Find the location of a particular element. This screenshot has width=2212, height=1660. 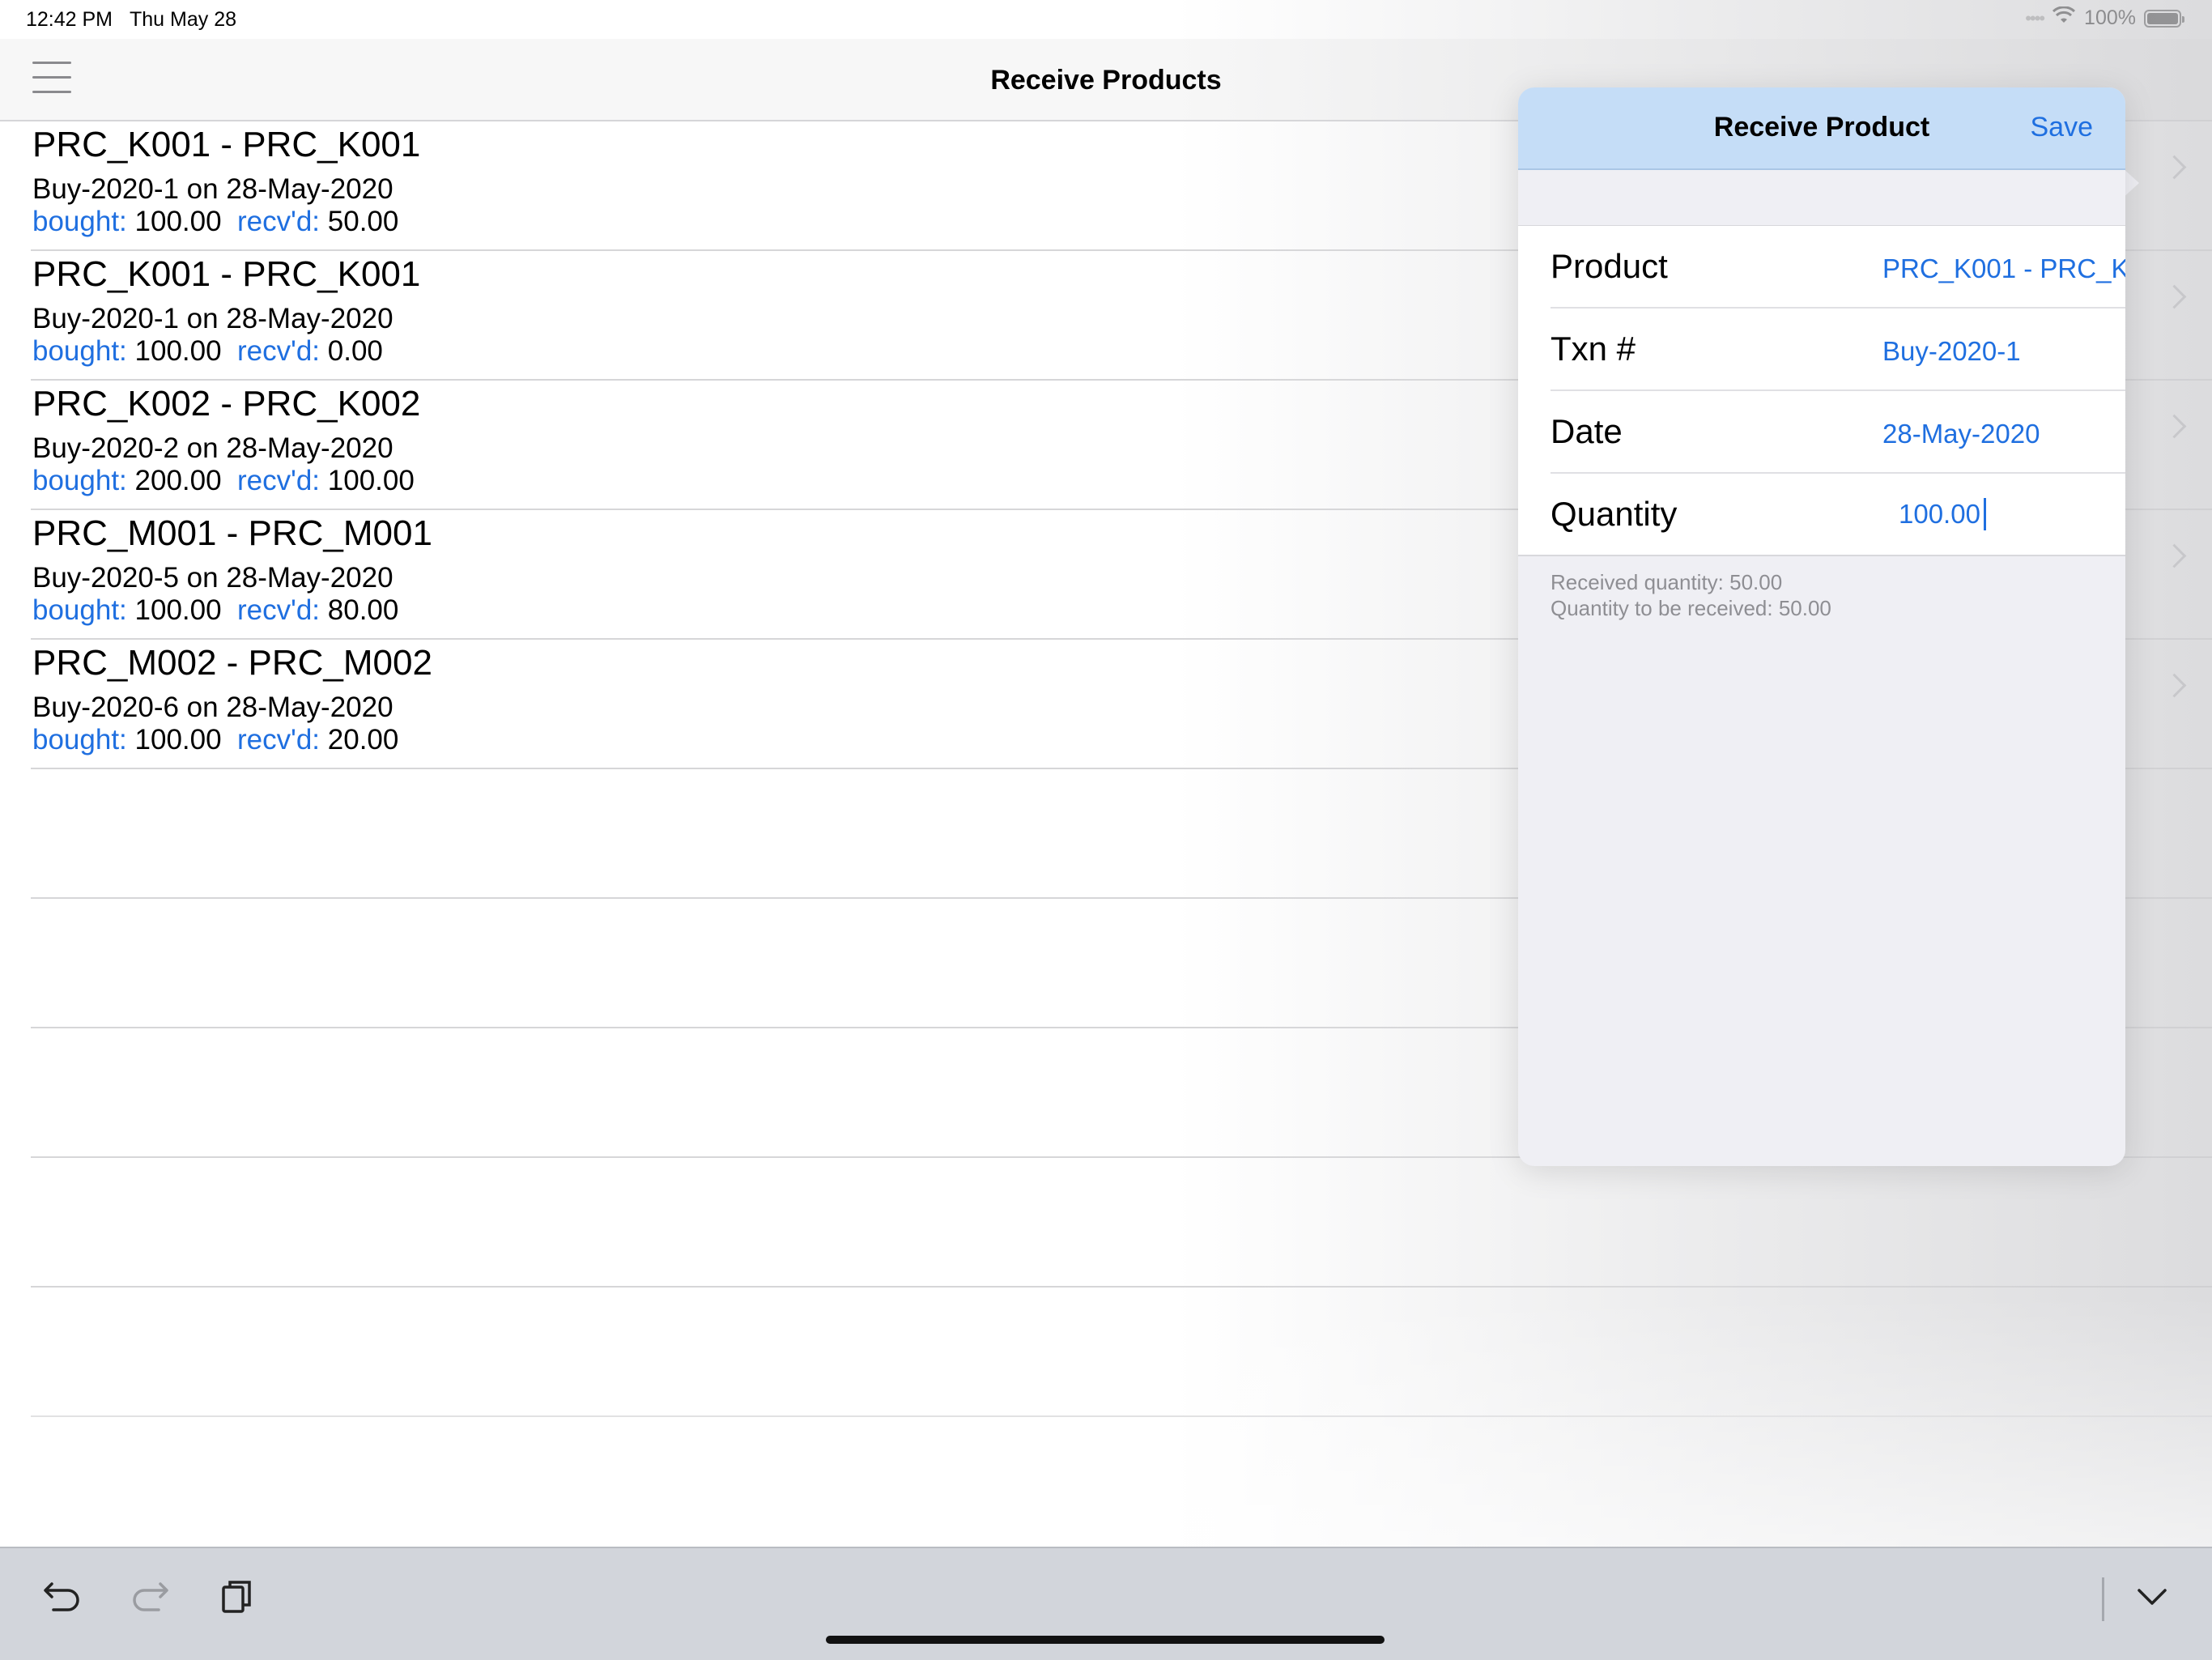

item-title: PRC_K002 - PRC_K002 is located at coordinates (227, 404).